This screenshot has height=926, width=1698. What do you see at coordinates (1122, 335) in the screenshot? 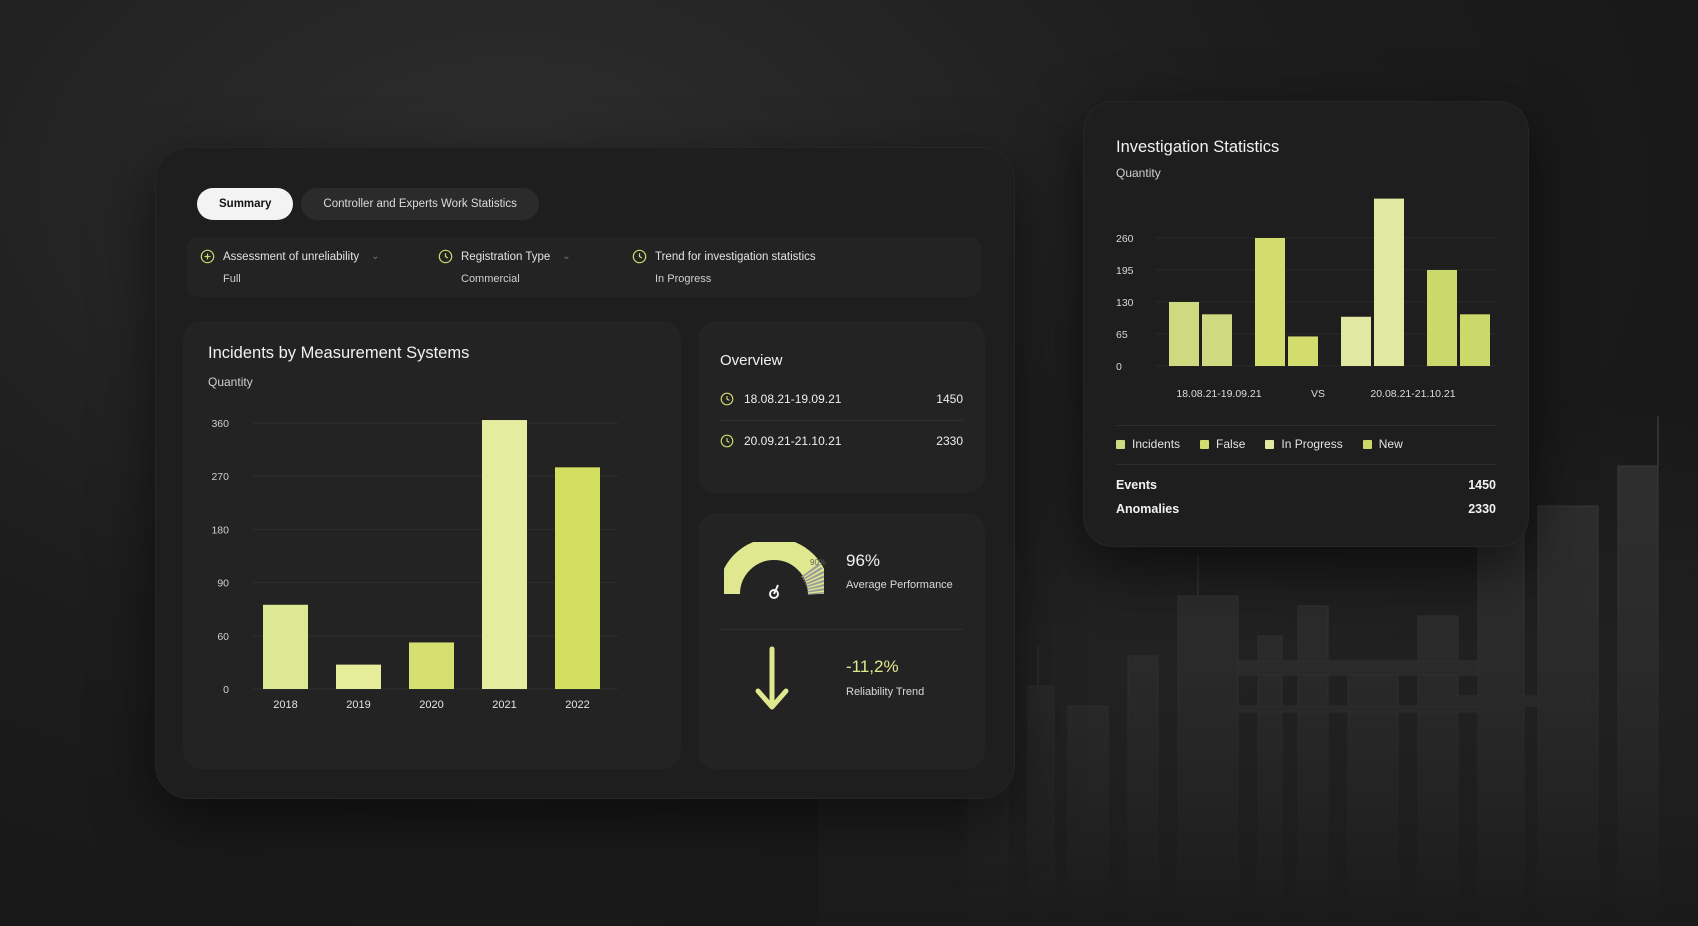
I see `y-tick-label: 65` at bounding box center [1122, 335].